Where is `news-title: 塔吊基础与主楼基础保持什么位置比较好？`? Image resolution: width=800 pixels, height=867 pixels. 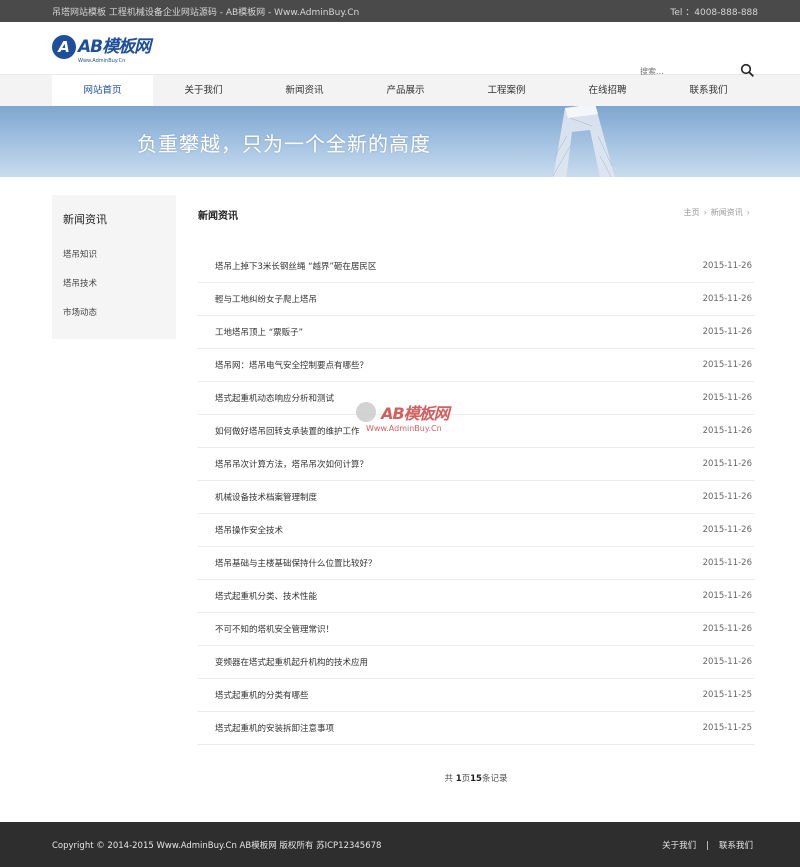
news-title: 塔吊基础与主楼基础保持什么位置比较好？ is located at coordinates (296, 563).